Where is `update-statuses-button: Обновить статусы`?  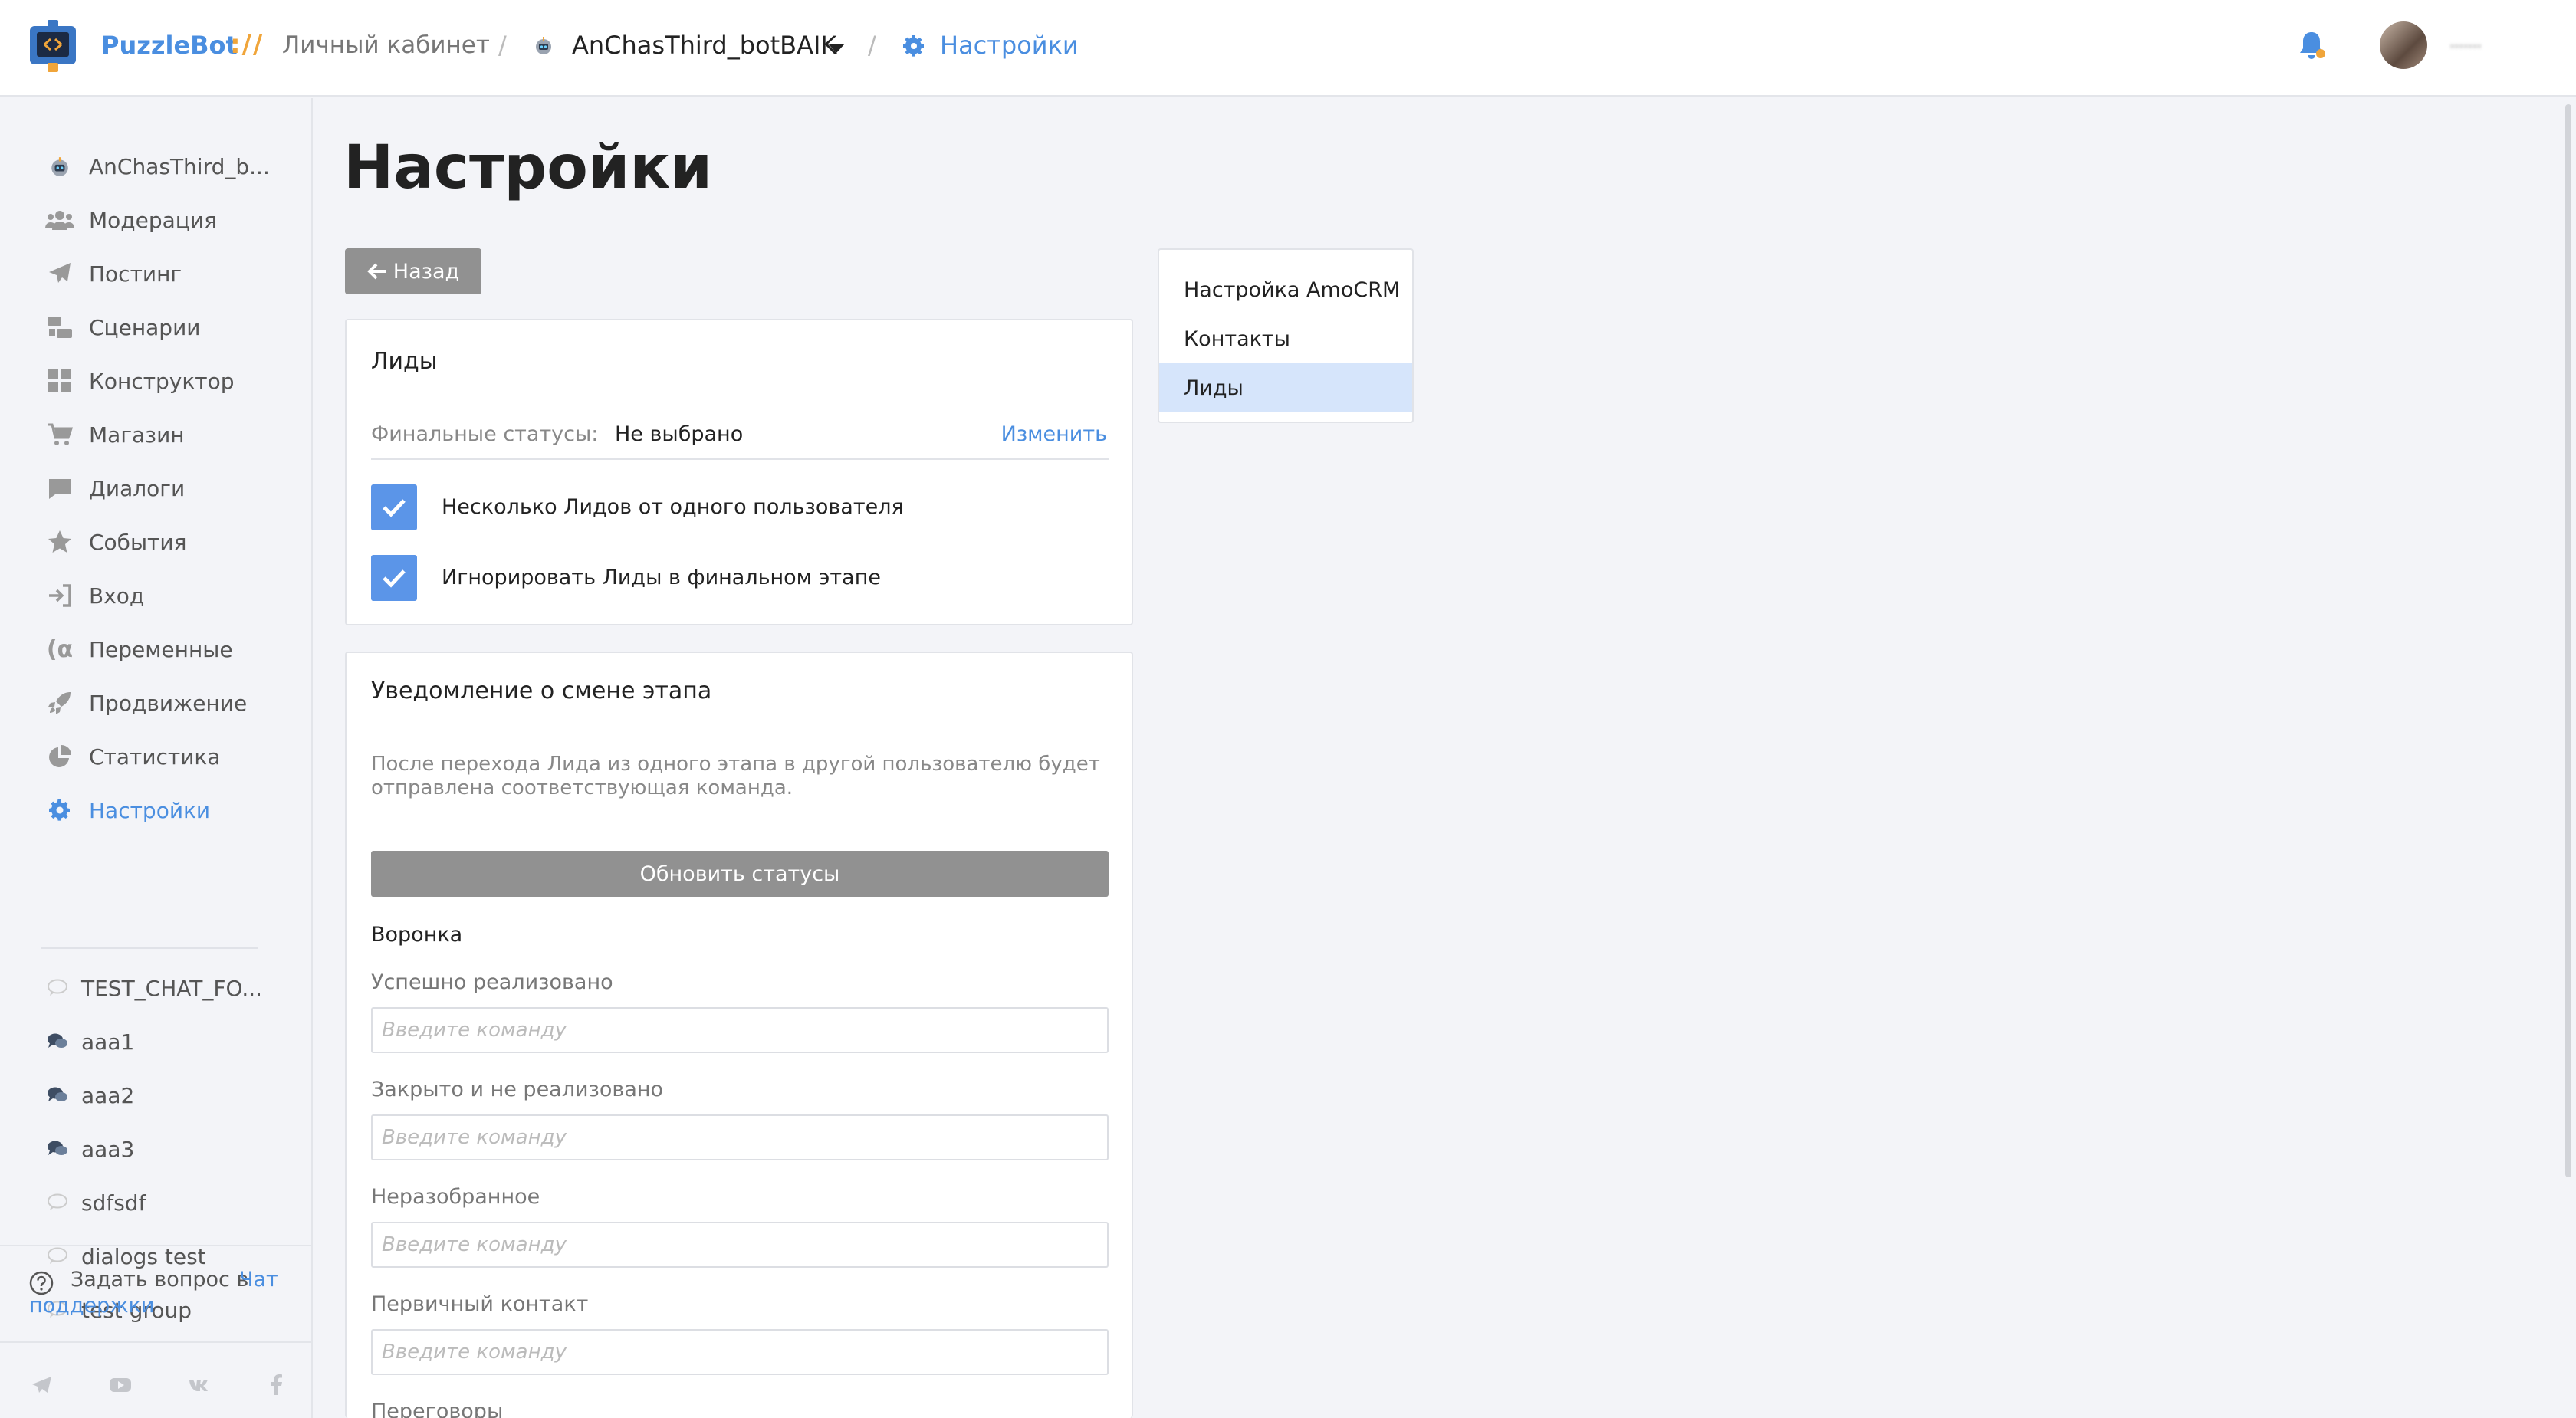
update-statuses-button: Обновить статусы is located at coordinates (740, 874).